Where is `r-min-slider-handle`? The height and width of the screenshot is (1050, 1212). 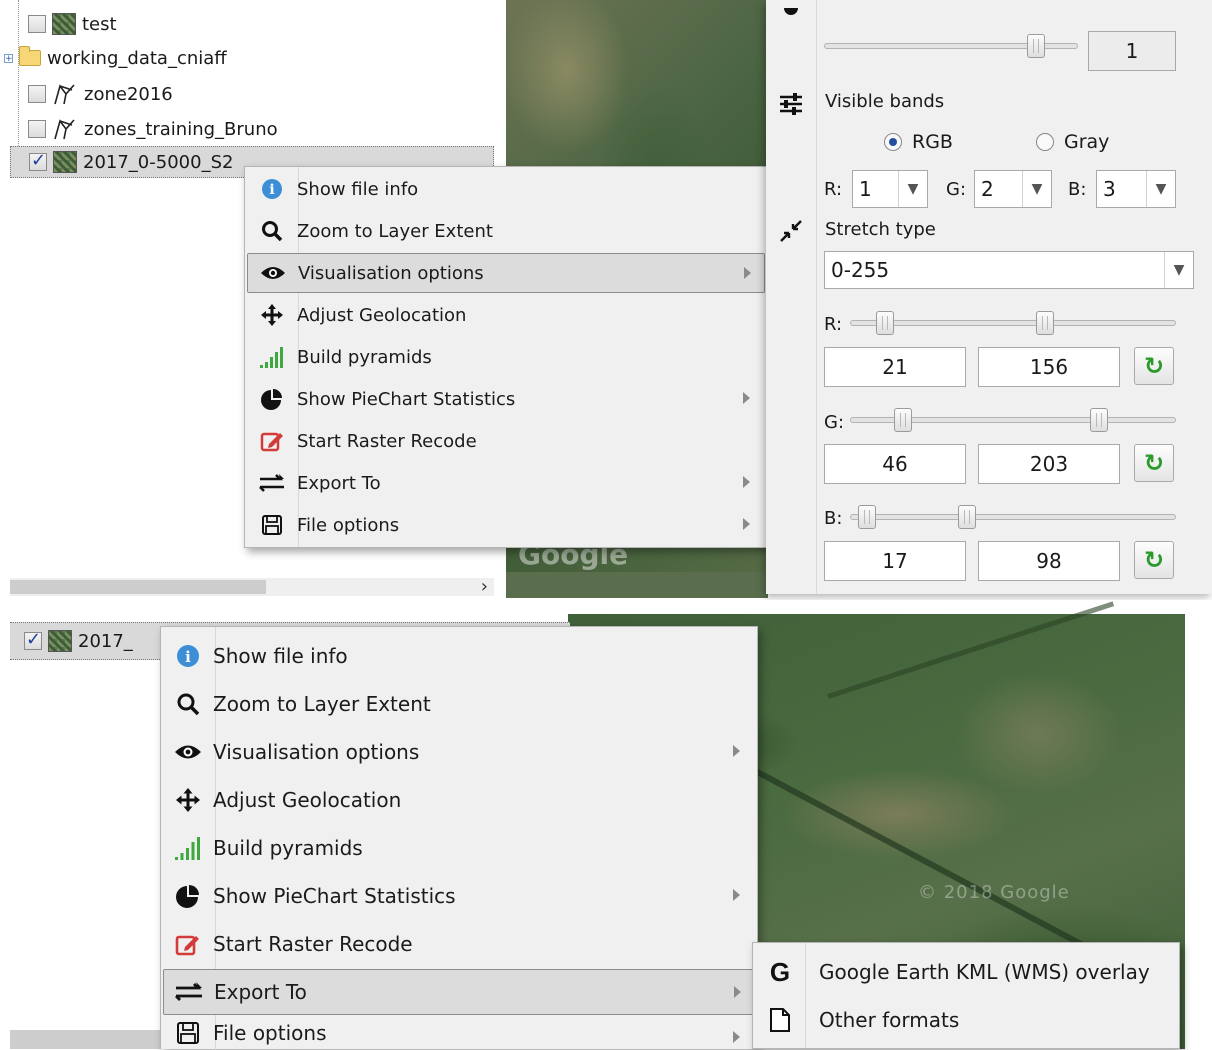
r-min-slider-handle is located at coordinates (885, 323).